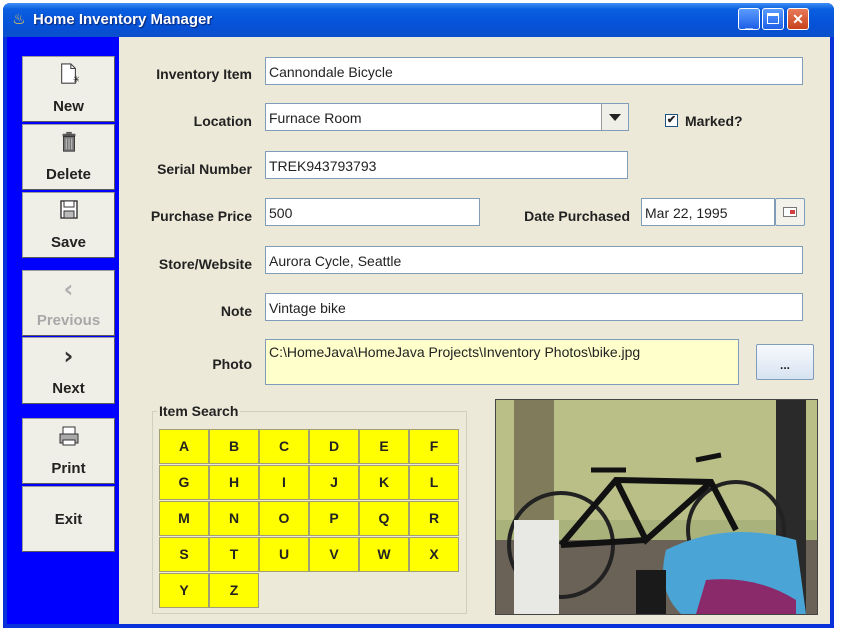 This screenshot has width=841, height=635. Describe the element at coordinates (205, 264) in the screenshot. I see `store-website-label: Store/Website` at that location.